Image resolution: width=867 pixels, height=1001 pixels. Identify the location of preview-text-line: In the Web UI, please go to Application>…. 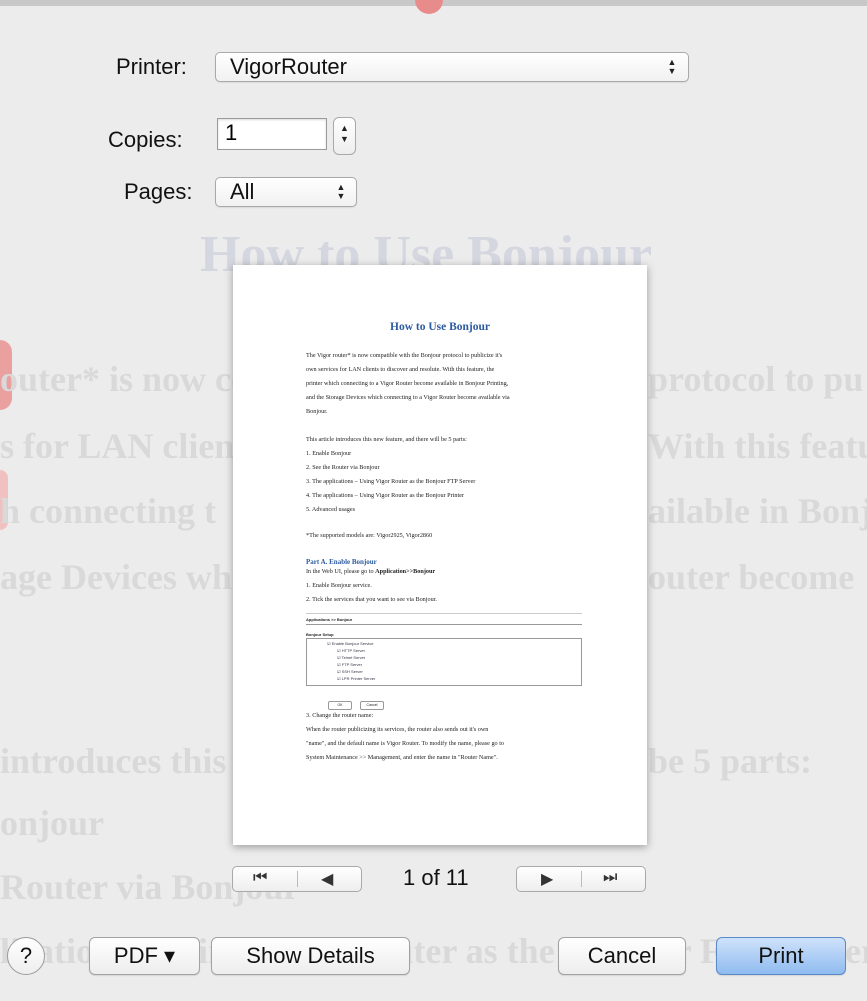
(370, 572).